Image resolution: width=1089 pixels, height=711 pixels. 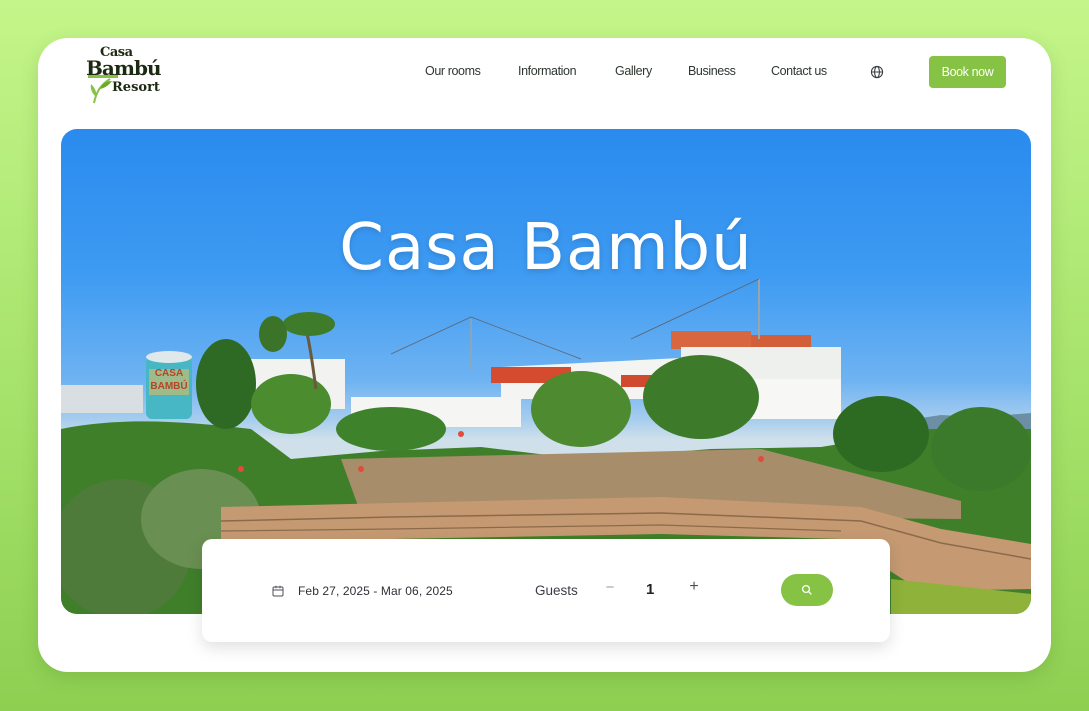 I want to click on sign-text-2: BAMBÚ, so click(x=168, y=385).